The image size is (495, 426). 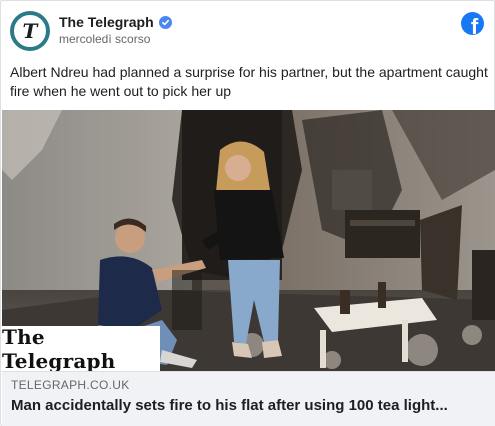 I want to click on page-name-link: The Telegraph, so click(x=106, y=22).